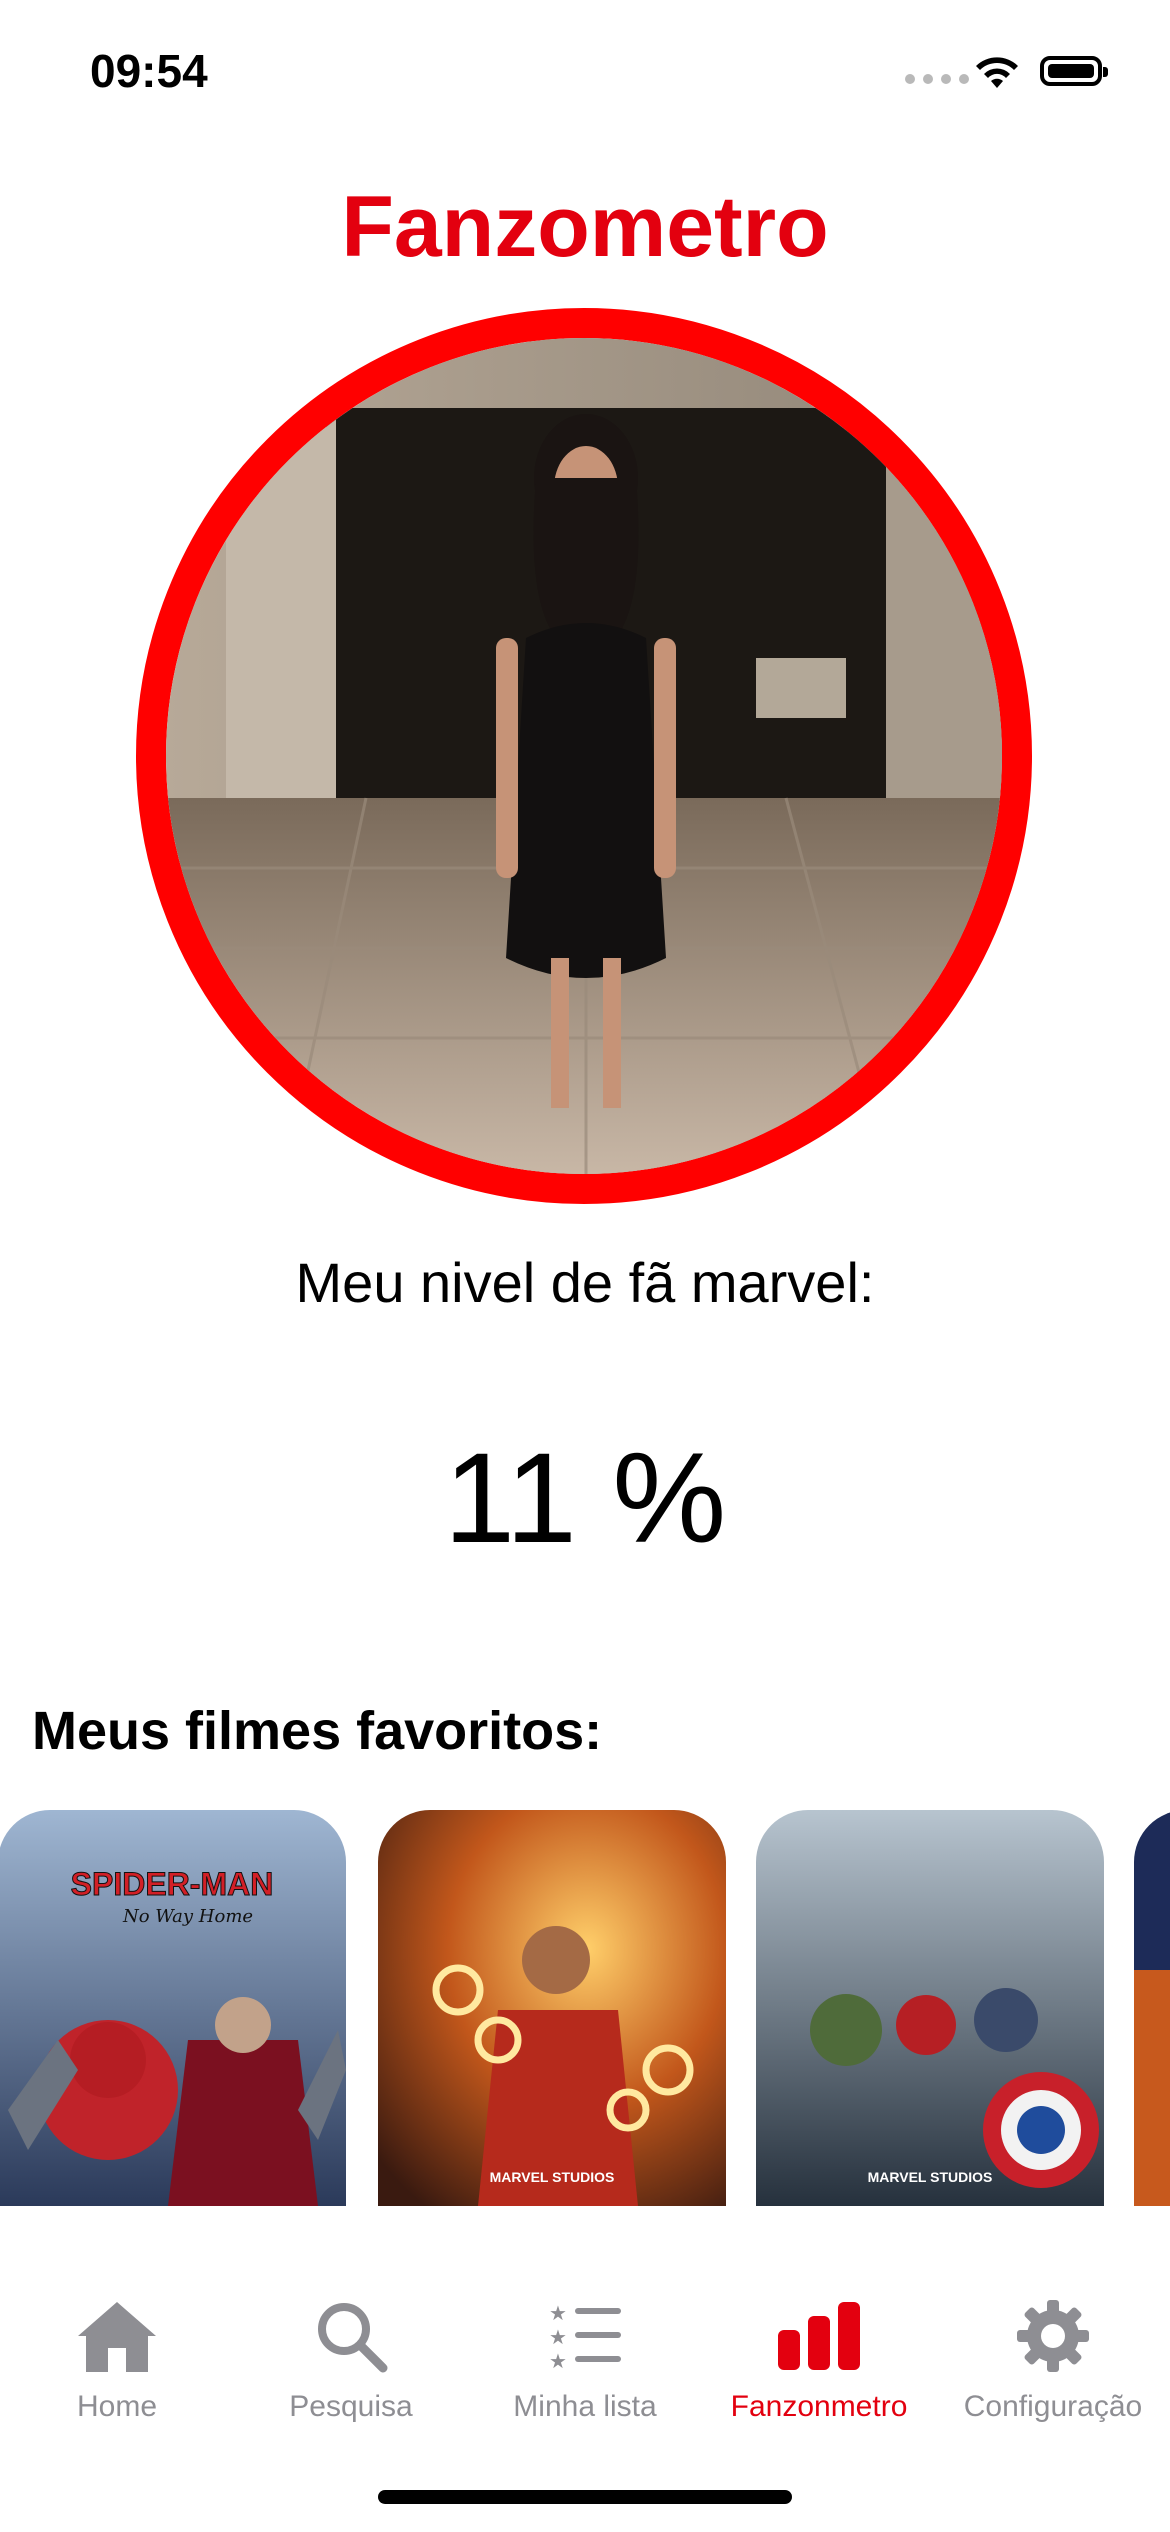 The width and height of the screenshot is (1170, 2532). What do you see at coordinates (317, 1731) in the screenshot?
I see `favorites-title: Meus filmes favoritos:` at bounding box center [317, 1731].